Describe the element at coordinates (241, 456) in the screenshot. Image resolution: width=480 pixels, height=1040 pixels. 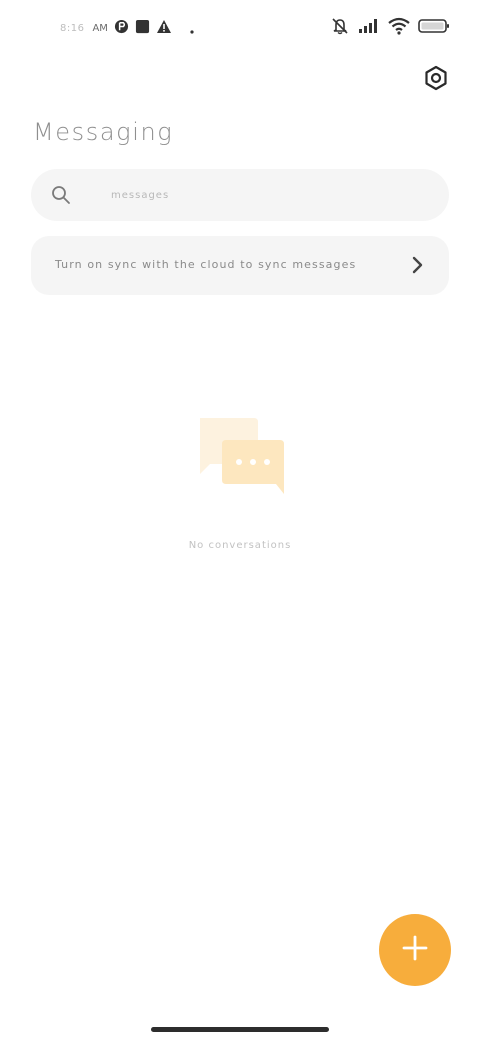
I see `chat-bubbles-icon` at that location.